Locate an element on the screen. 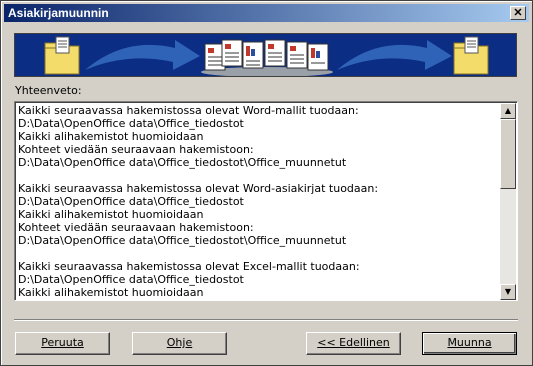 The width and height of the screenshot is (533, 366). vertical-scrollbar: ▲ ▼ is located at coordinates (508, 201).